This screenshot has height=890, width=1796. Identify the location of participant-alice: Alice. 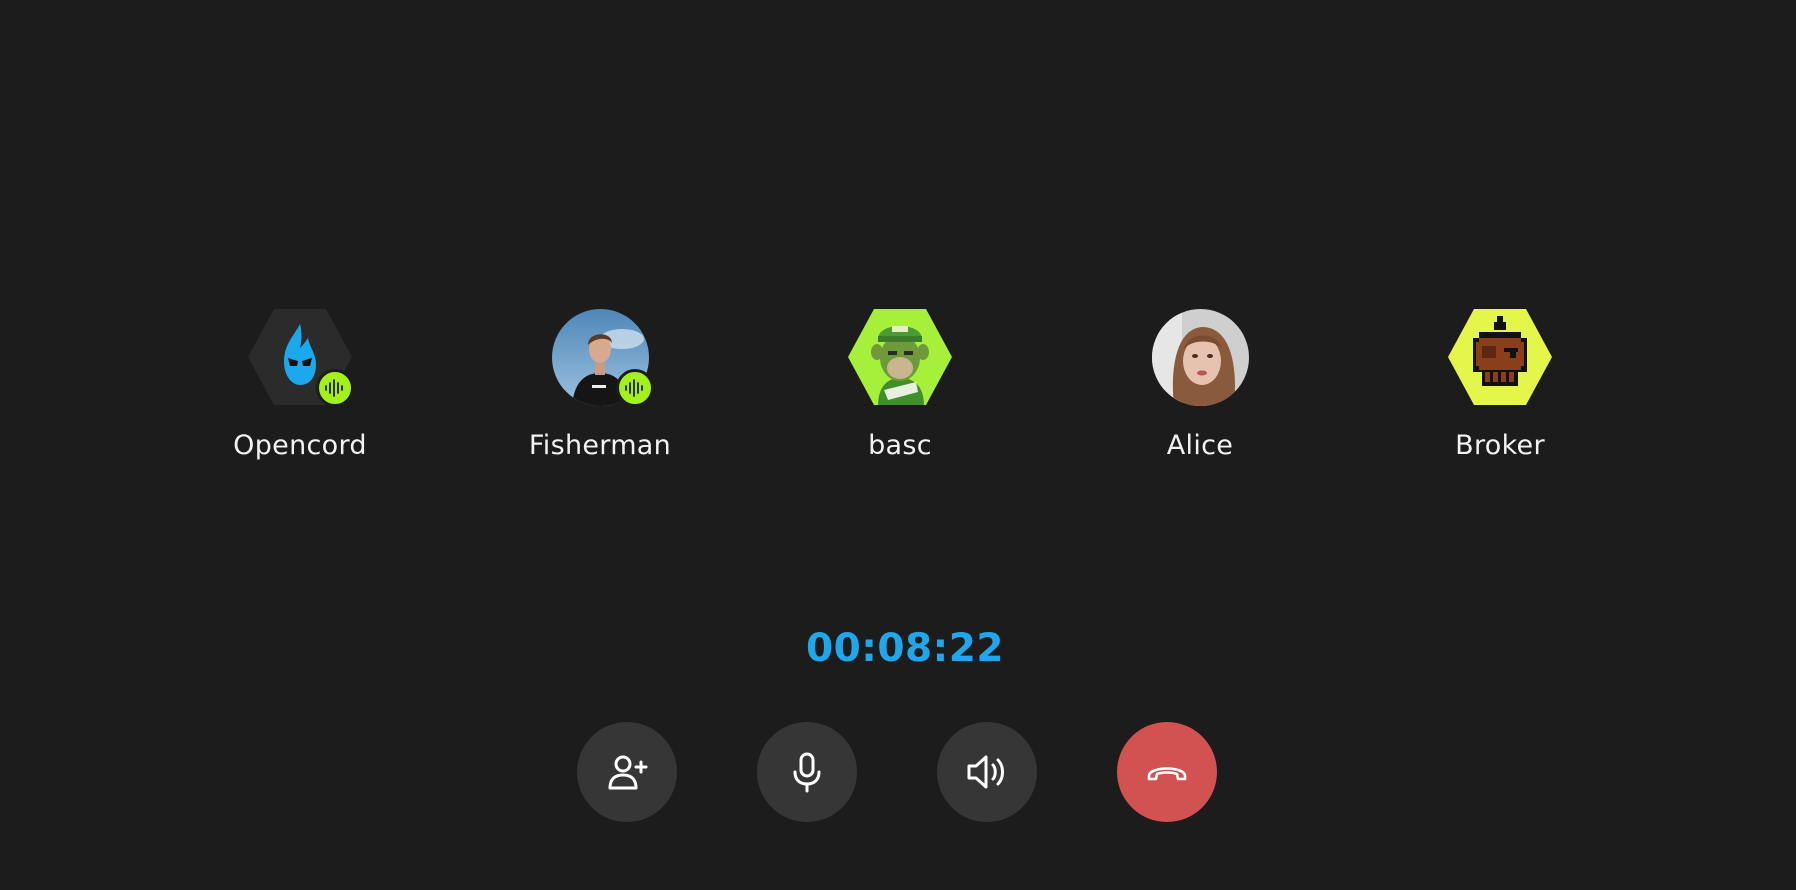
(1200, 384).